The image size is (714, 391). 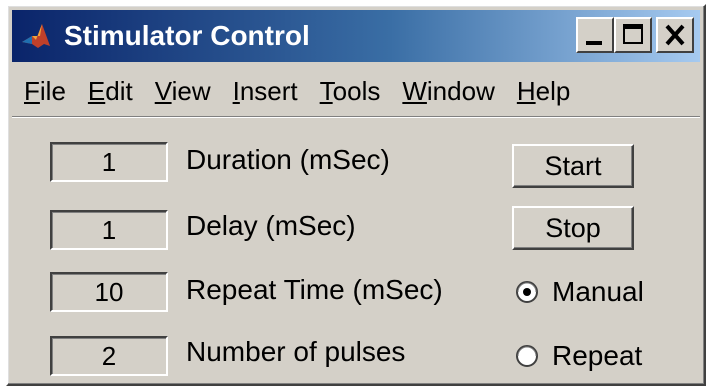 What do you see at coordinates (594, 43) in the screenshot?
I see `minimize-icon` at bounding box center [594, 43].